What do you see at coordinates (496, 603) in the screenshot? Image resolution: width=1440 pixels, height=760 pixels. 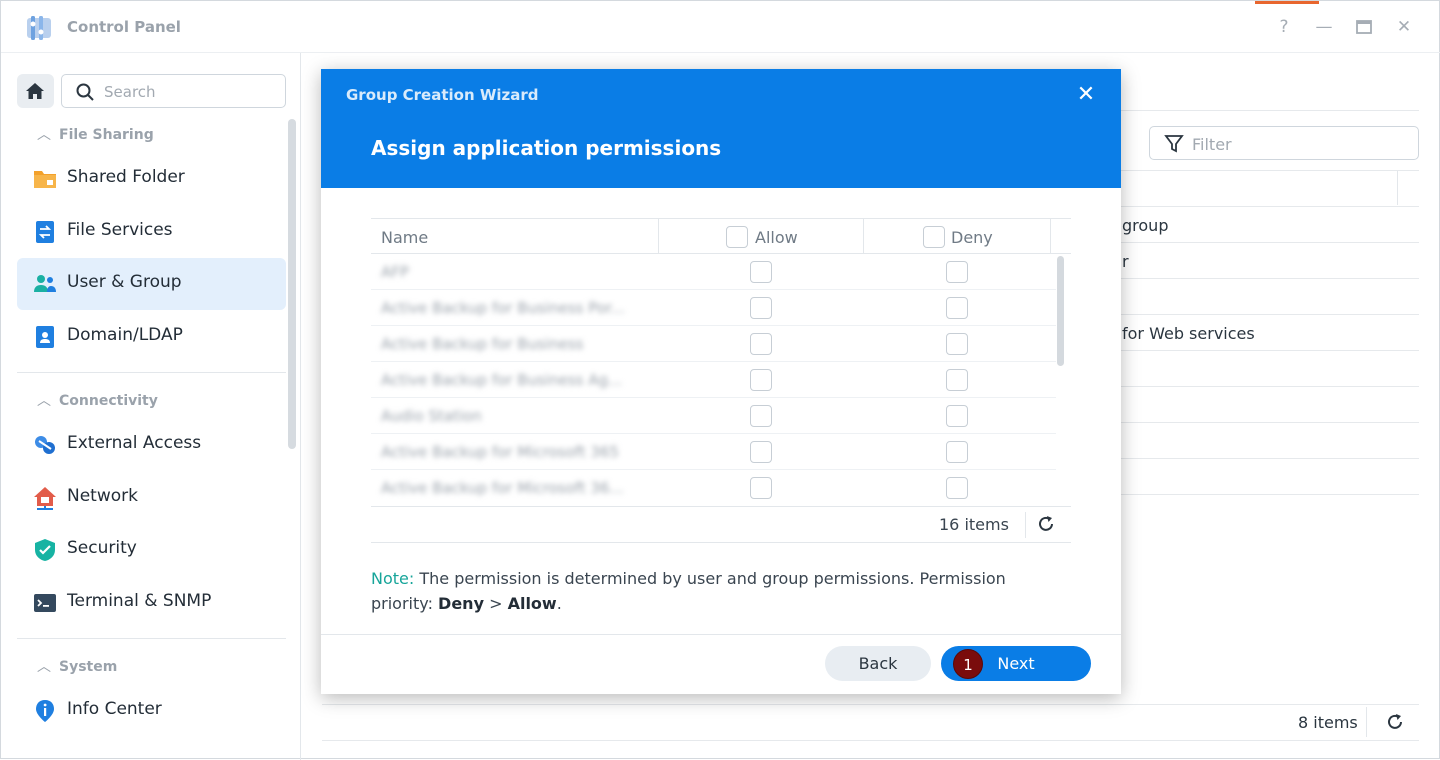 I see `note-gt: >` at bounding box center [496, 603].